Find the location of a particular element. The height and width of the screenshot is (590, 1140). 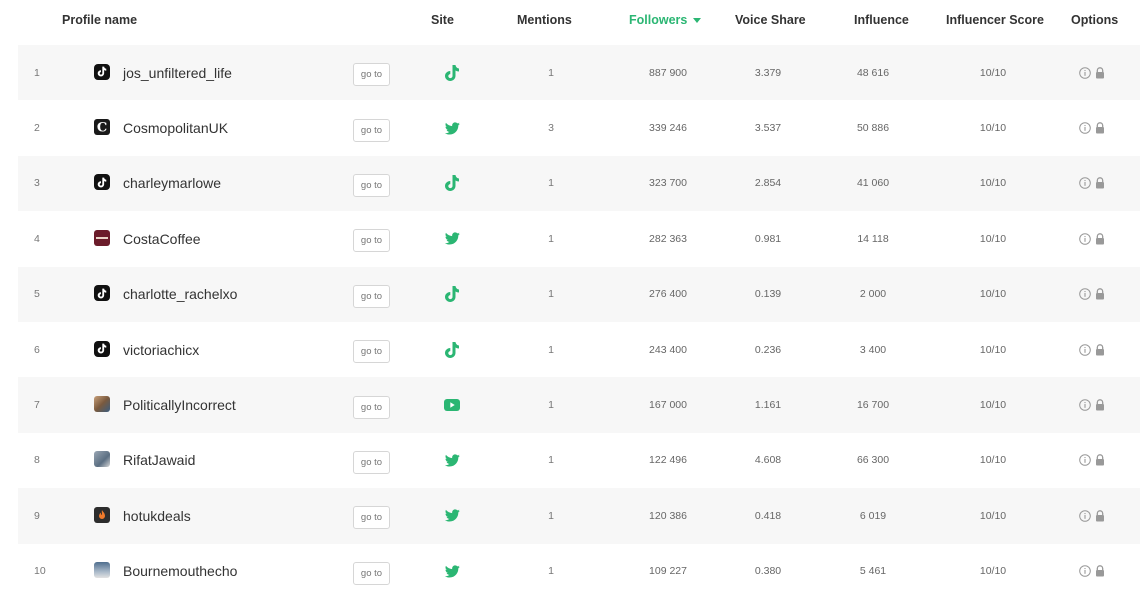

row-number: 6 is located at coordinates (37, 349).